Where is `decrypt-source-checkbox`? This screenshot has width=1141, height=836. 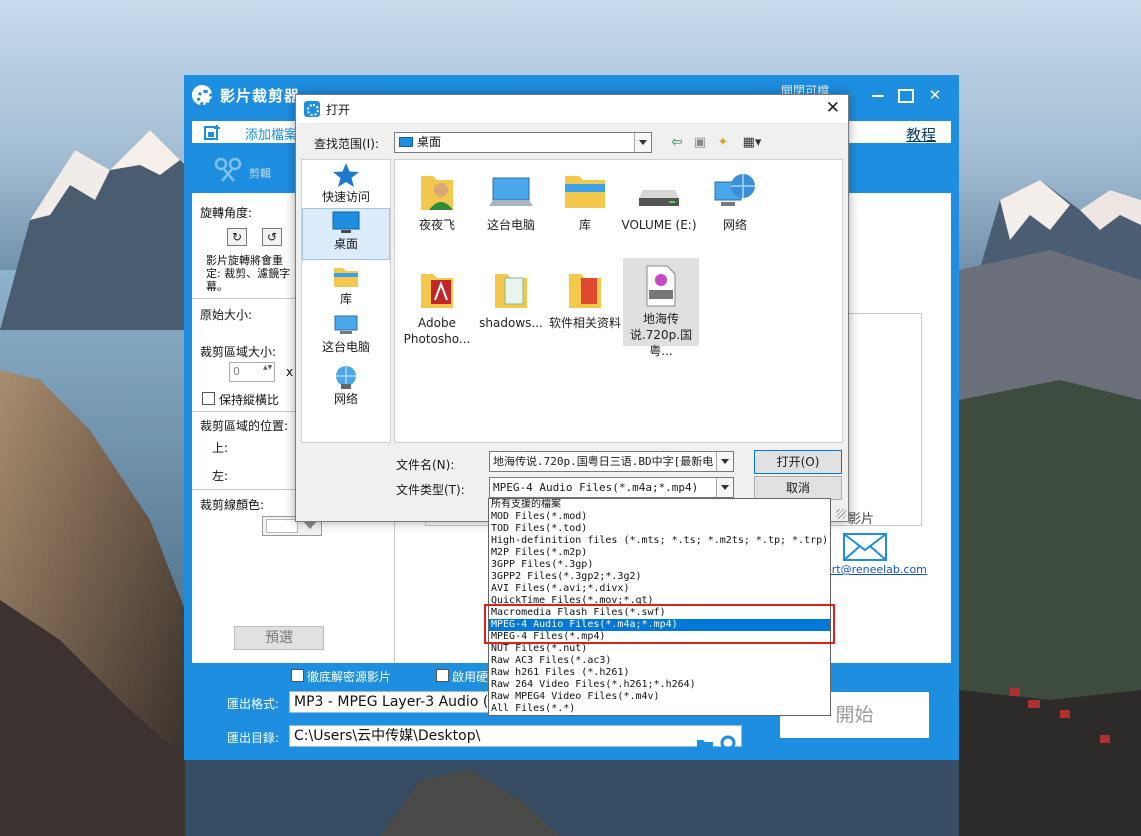 decrypt-source-checkbox is located at coordinates (297, 675).